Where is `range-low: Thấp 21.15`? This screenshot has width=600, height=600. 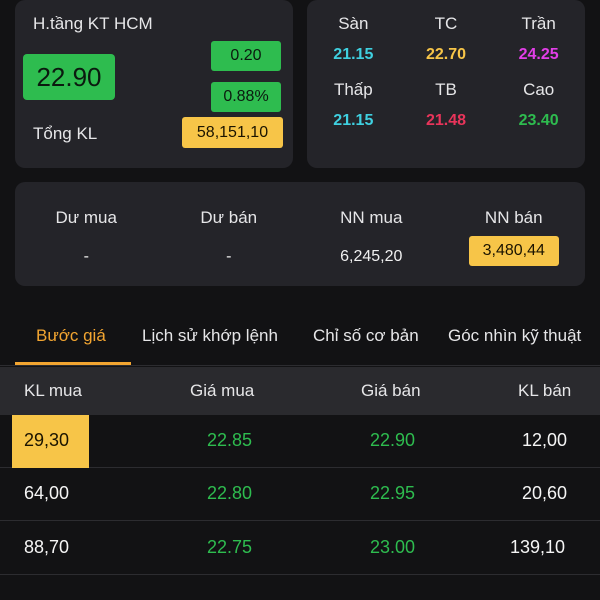 range-low: Thấp 21.15 is located at coordinates (353, 105).